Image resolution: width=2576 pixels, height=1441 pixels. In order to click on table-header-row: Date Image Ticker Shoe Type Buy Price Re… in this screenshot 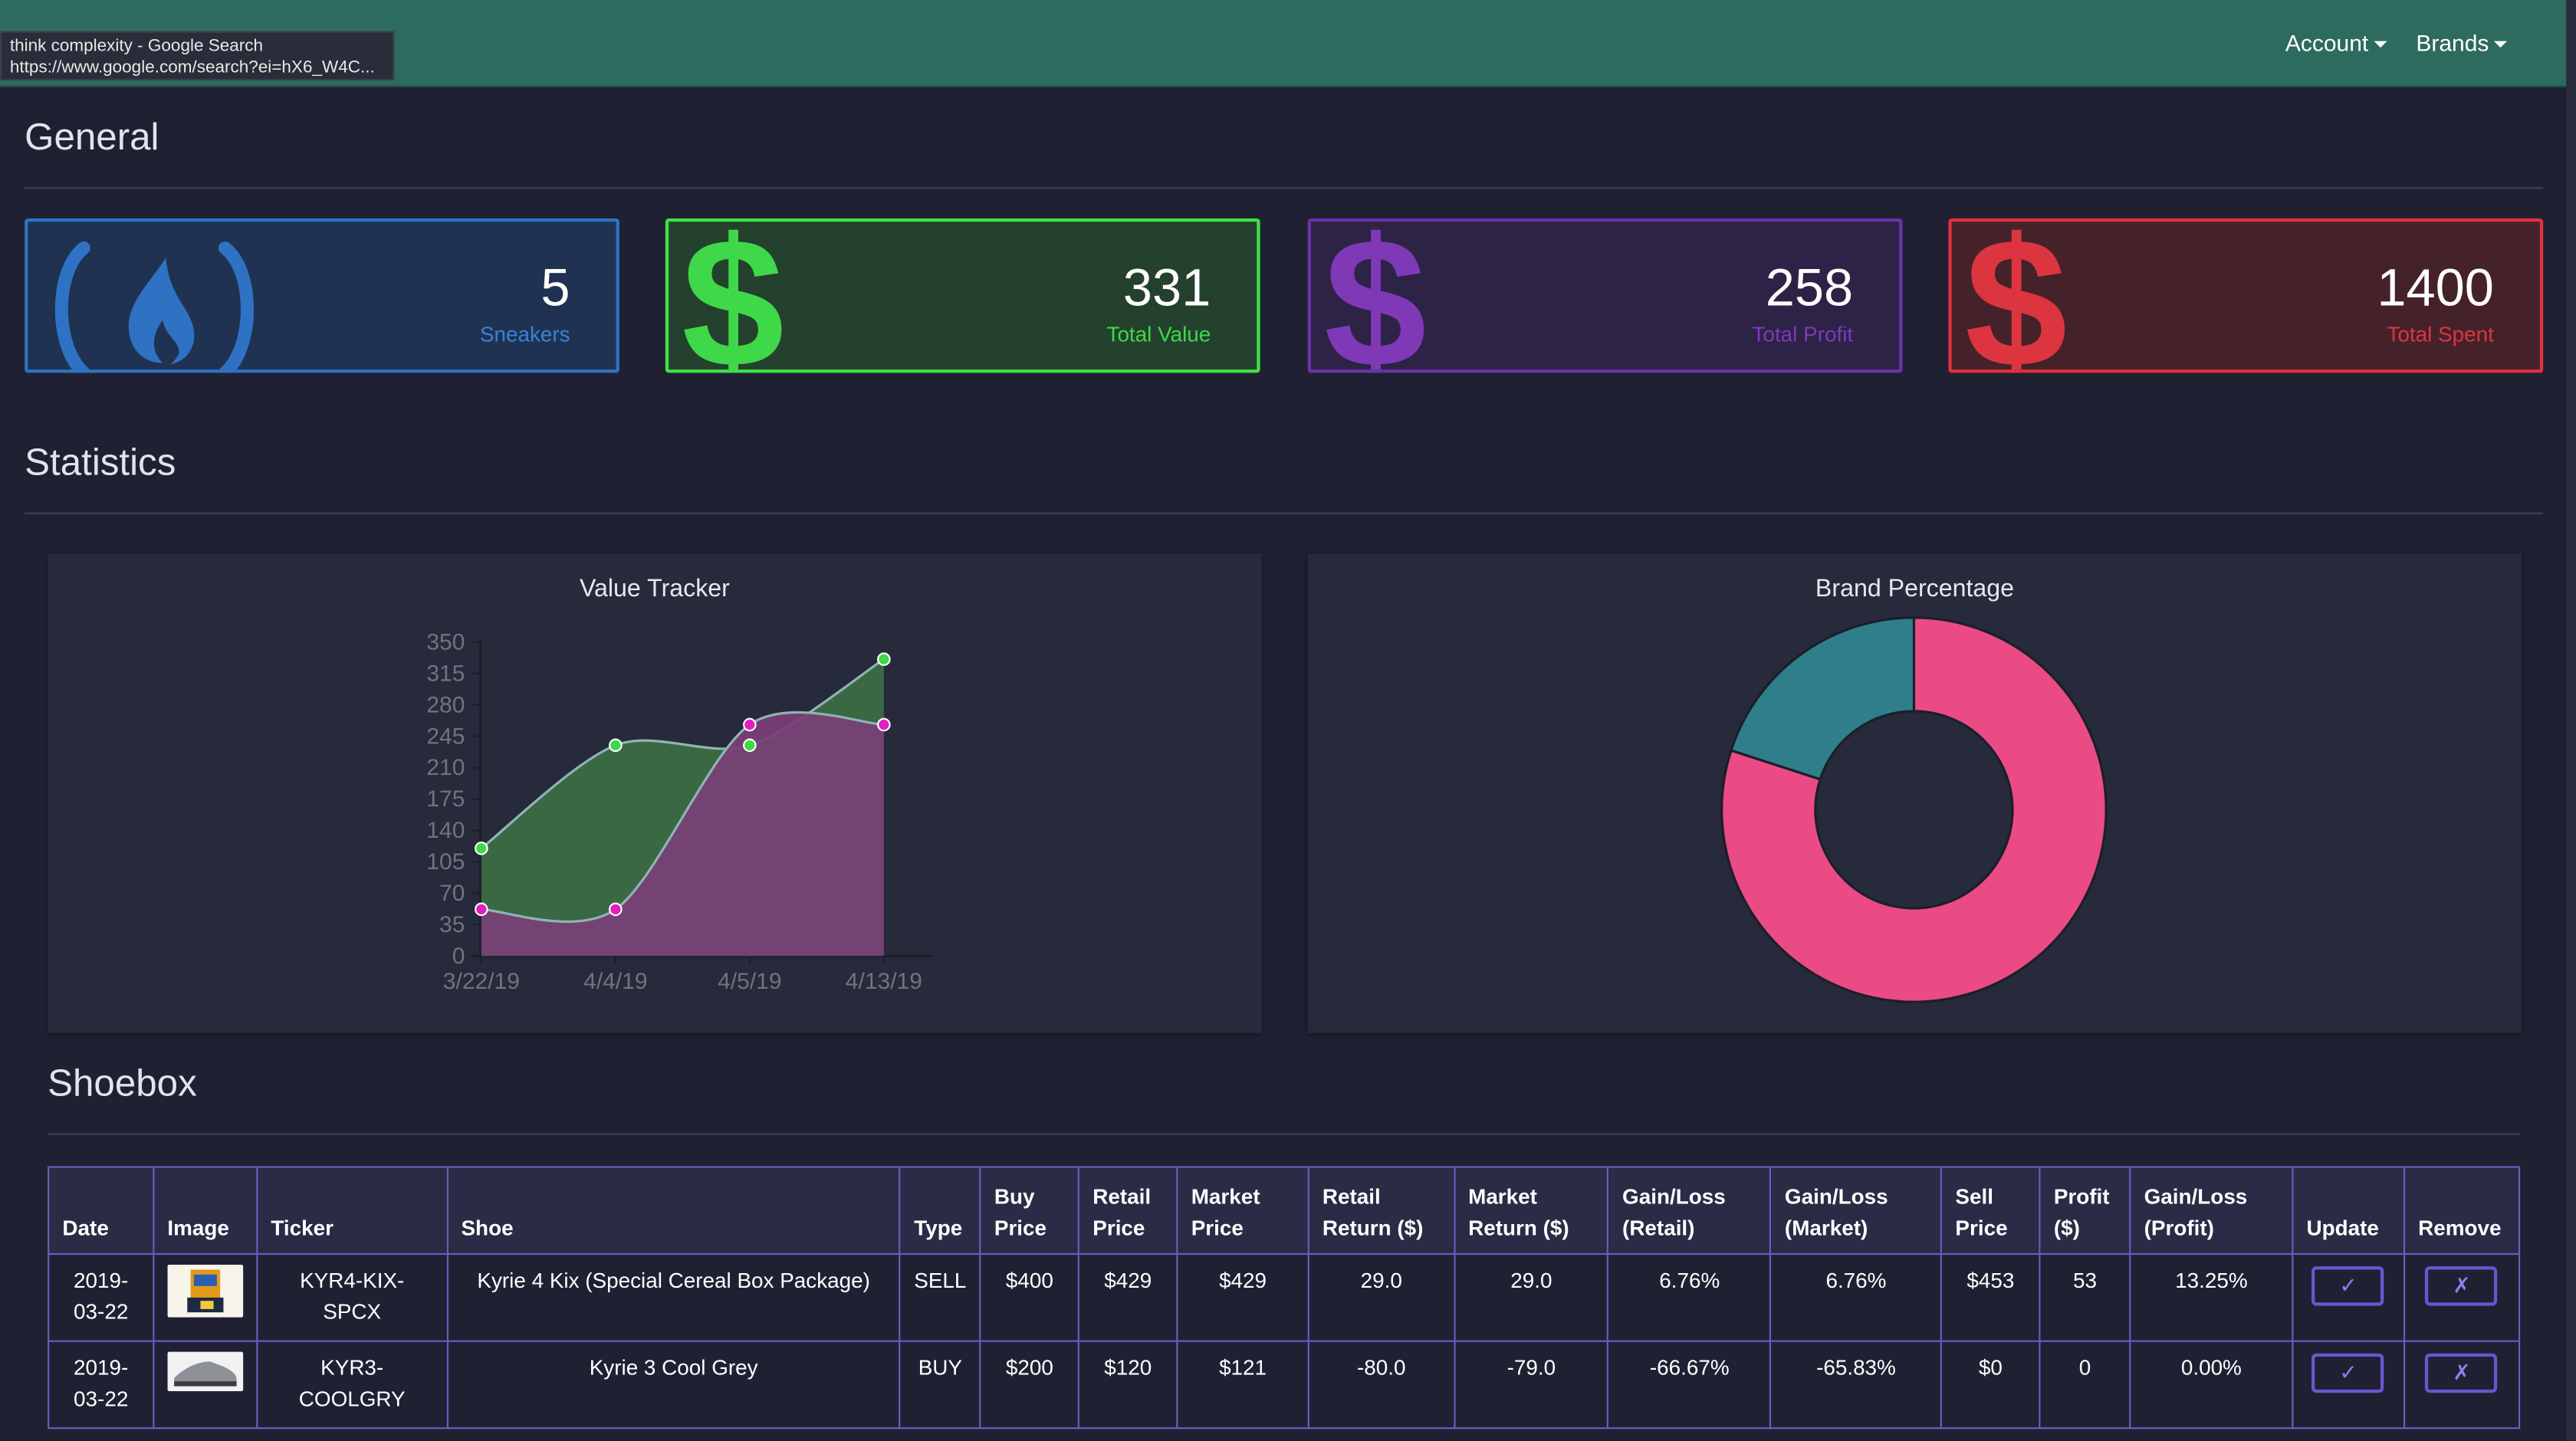, I will do `click(1285, 1211)`.